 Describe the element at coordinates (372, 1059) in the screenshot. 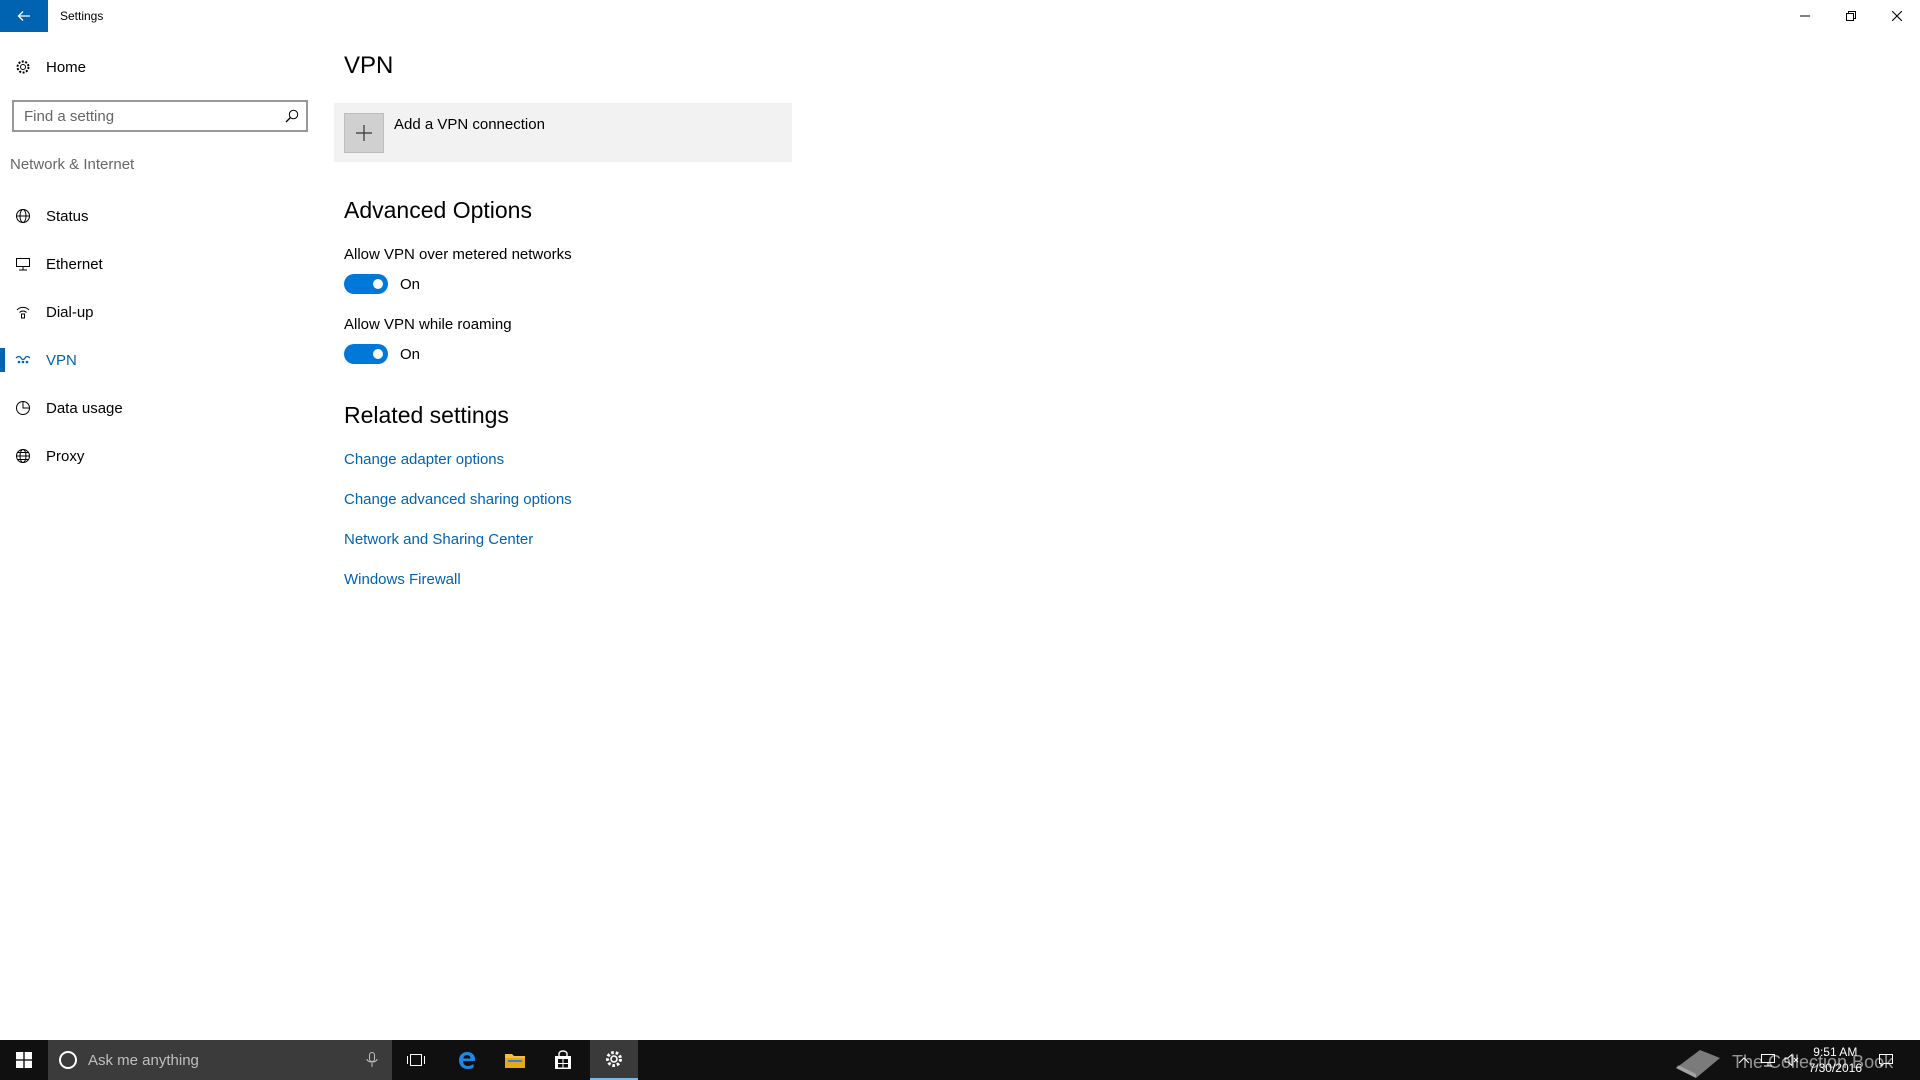

I see `microphone-icon` at that location.